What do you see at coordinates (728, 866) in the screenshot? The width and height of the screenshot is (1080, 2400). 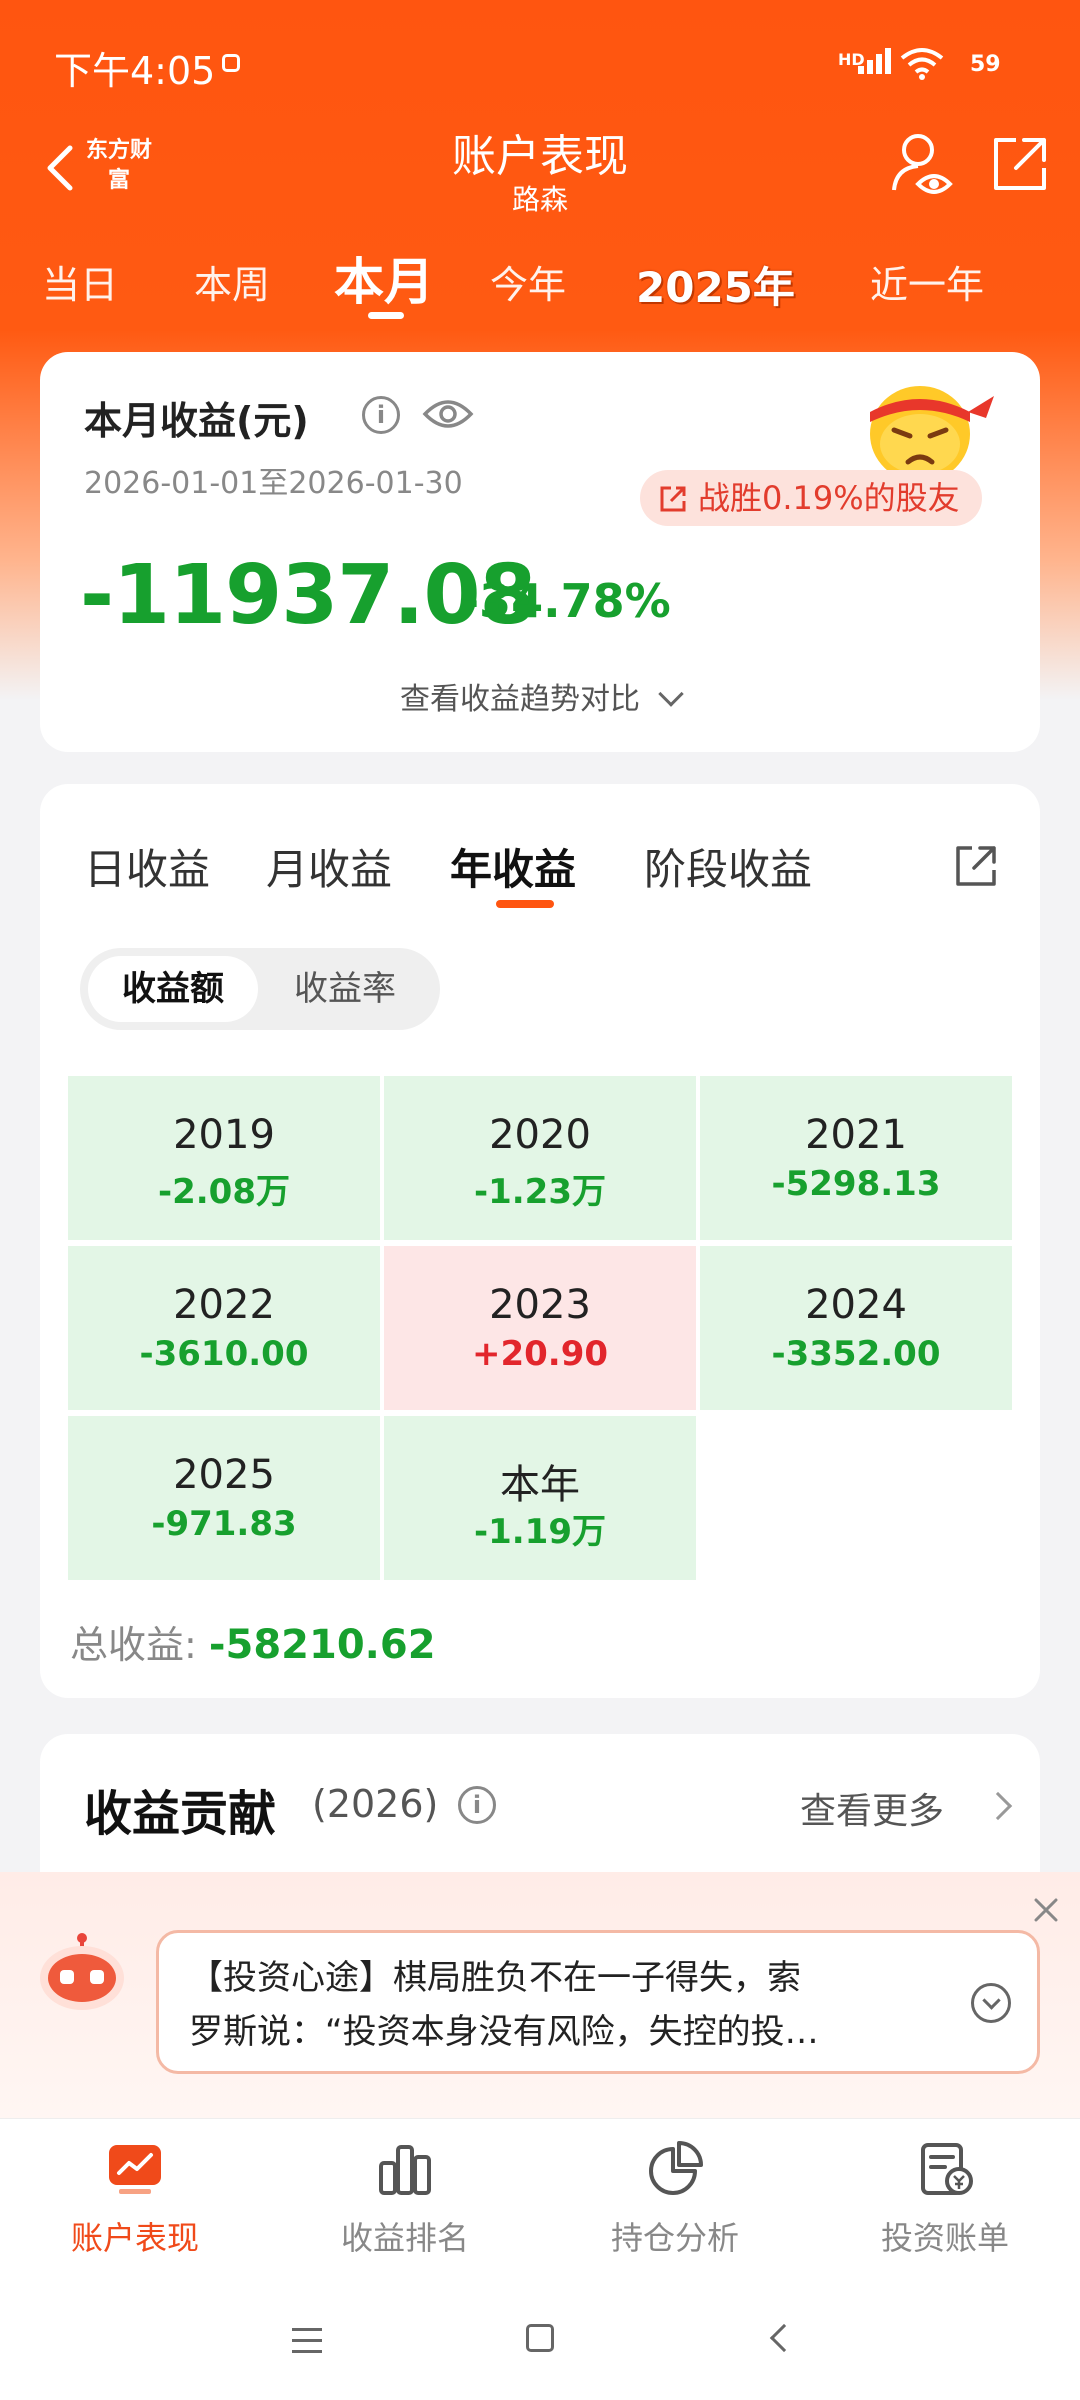 I see `tab-period-earnings: 阶段收益` at bounding box center [728, 866].